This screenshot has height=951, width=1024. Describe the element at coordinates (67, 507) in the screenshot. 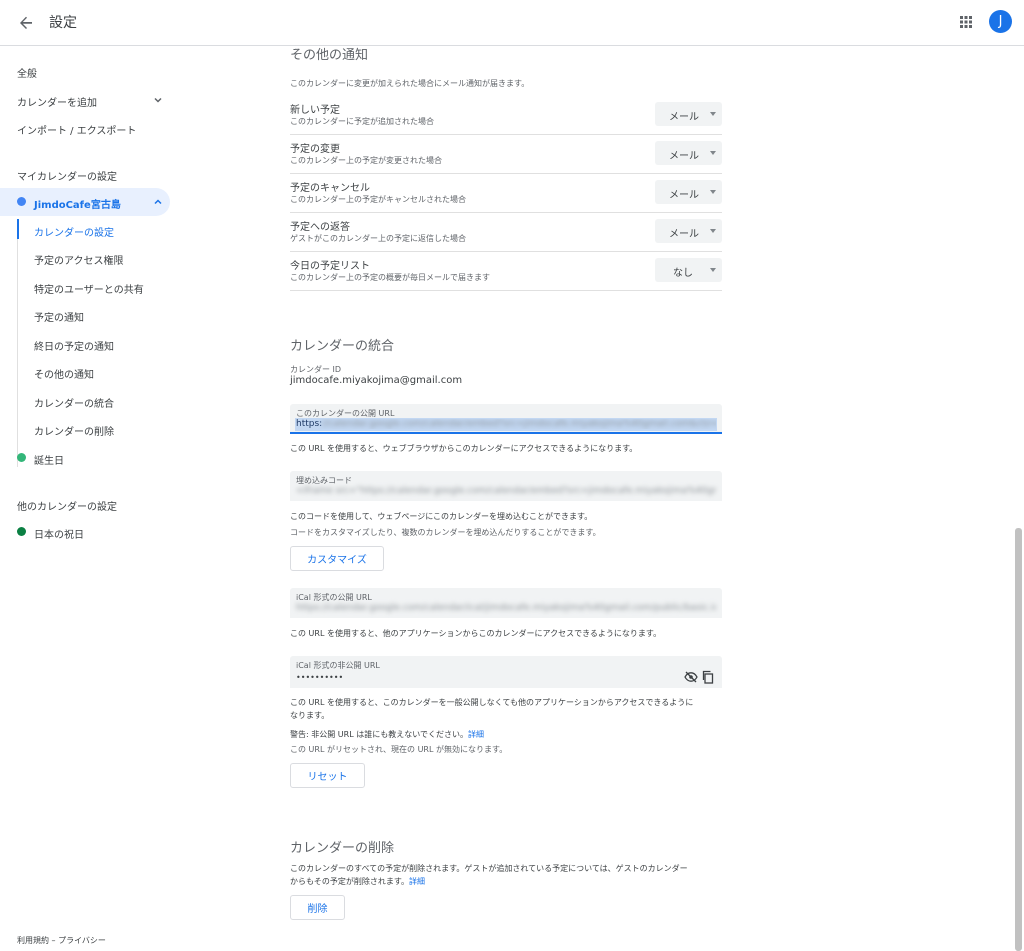

I see `other-calendars-heading: 他のカレンダーの設定` at that location.